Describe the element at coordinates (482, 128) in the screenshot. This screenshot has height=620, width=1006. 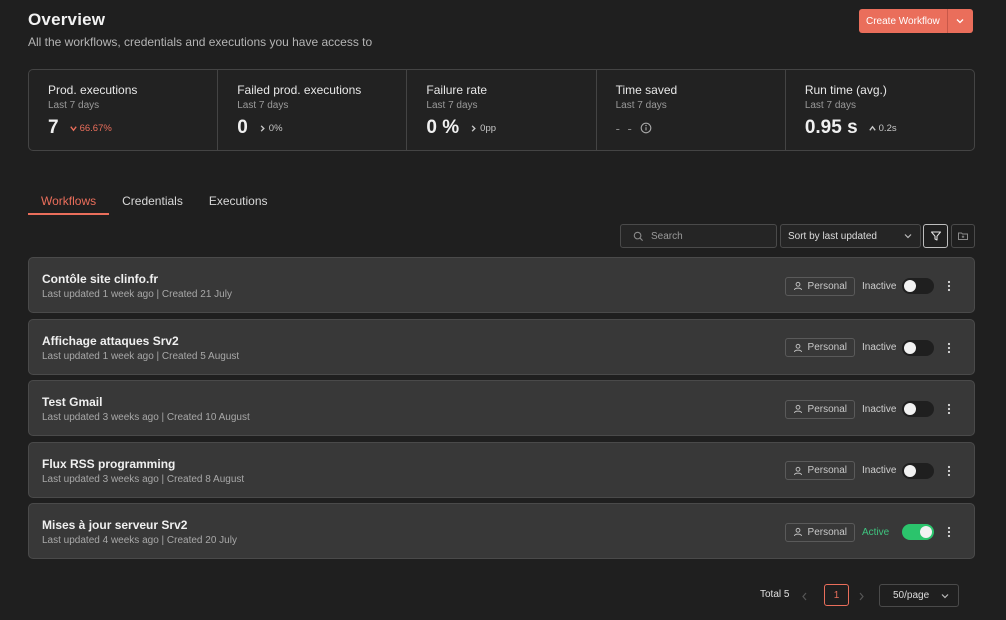
I see `stat-delta: 0pp` at that location.